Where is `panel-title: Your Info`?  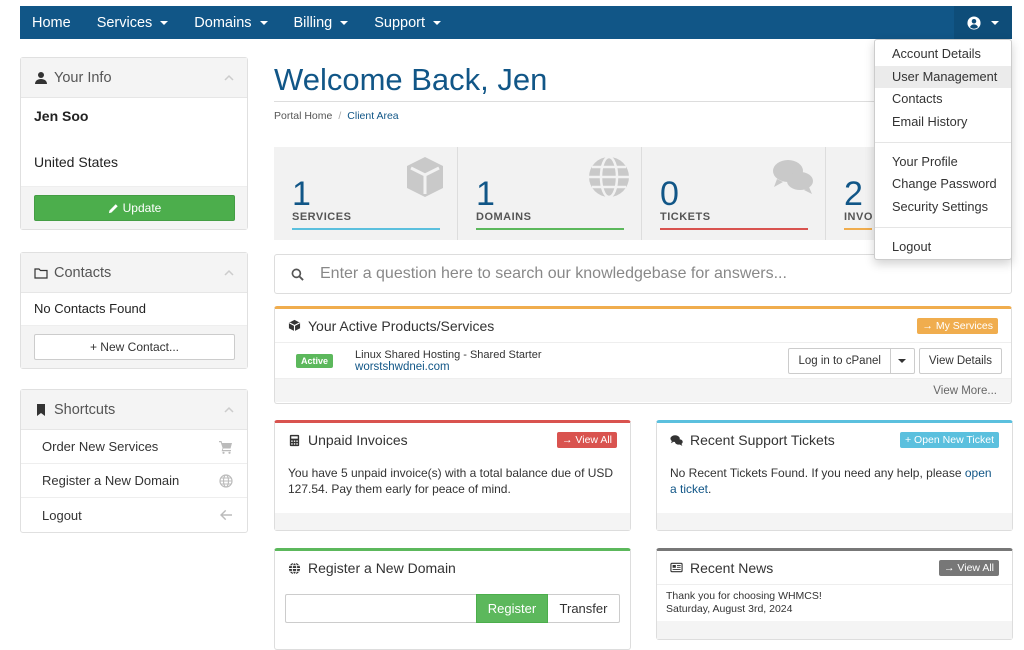 panel-title: Your Info is located at coordinates (83, 77).